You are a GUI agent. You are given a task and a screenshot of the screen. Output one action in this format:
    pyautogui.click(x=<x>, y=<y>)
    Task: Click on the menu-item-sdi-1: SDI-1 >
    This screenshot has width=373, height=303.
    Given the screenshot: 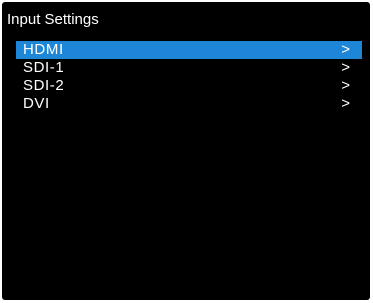 What is the action you would take?
    pyautogui.click(x=189, y=68)
    